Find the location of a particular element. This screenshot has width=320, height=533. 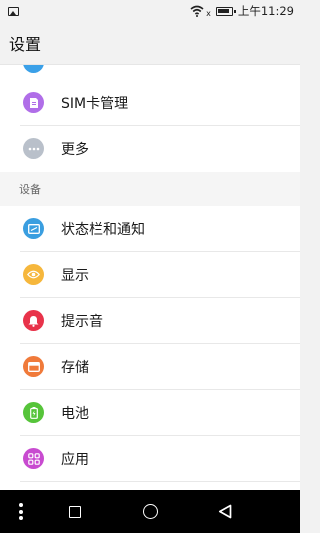

settings-item-label: 状态栏和通知 is located at coordinates (103, 230).